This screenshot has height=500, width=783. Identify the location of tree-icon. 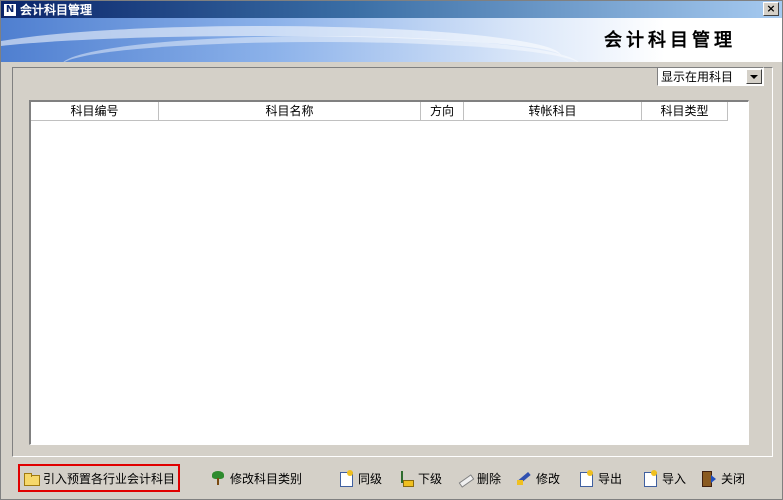
(218, 478).